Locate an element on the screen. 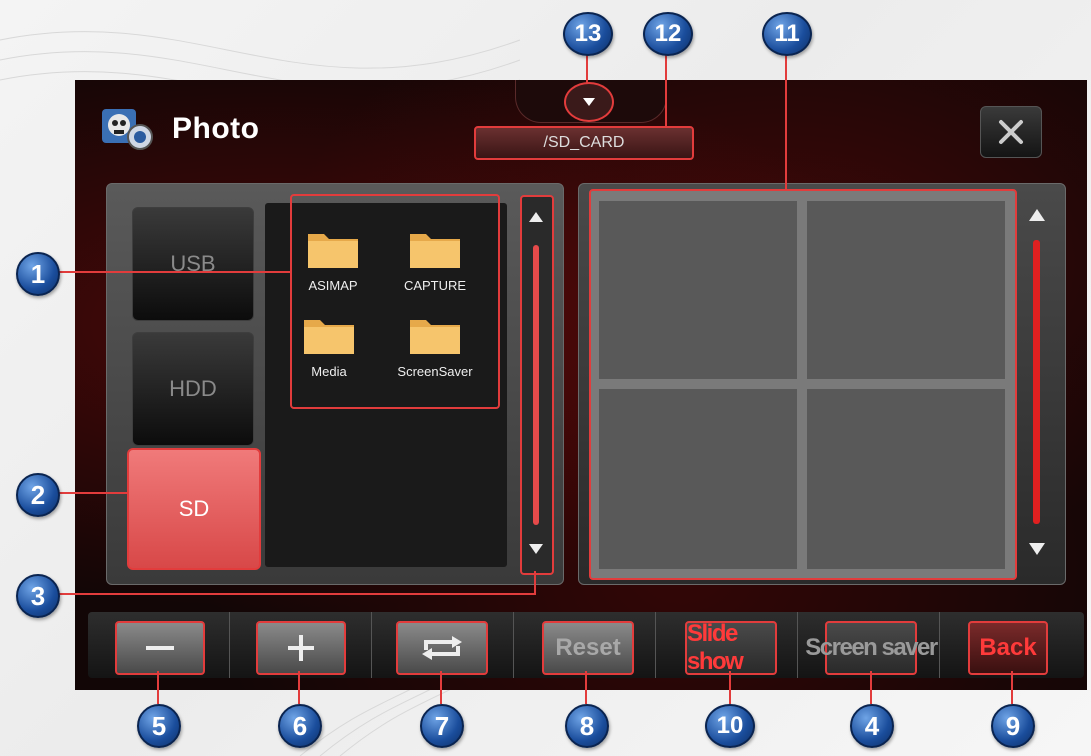 This screenshot has height=756, width=1091. source-hdd-button: HDD is located at coordinates (193, 389).